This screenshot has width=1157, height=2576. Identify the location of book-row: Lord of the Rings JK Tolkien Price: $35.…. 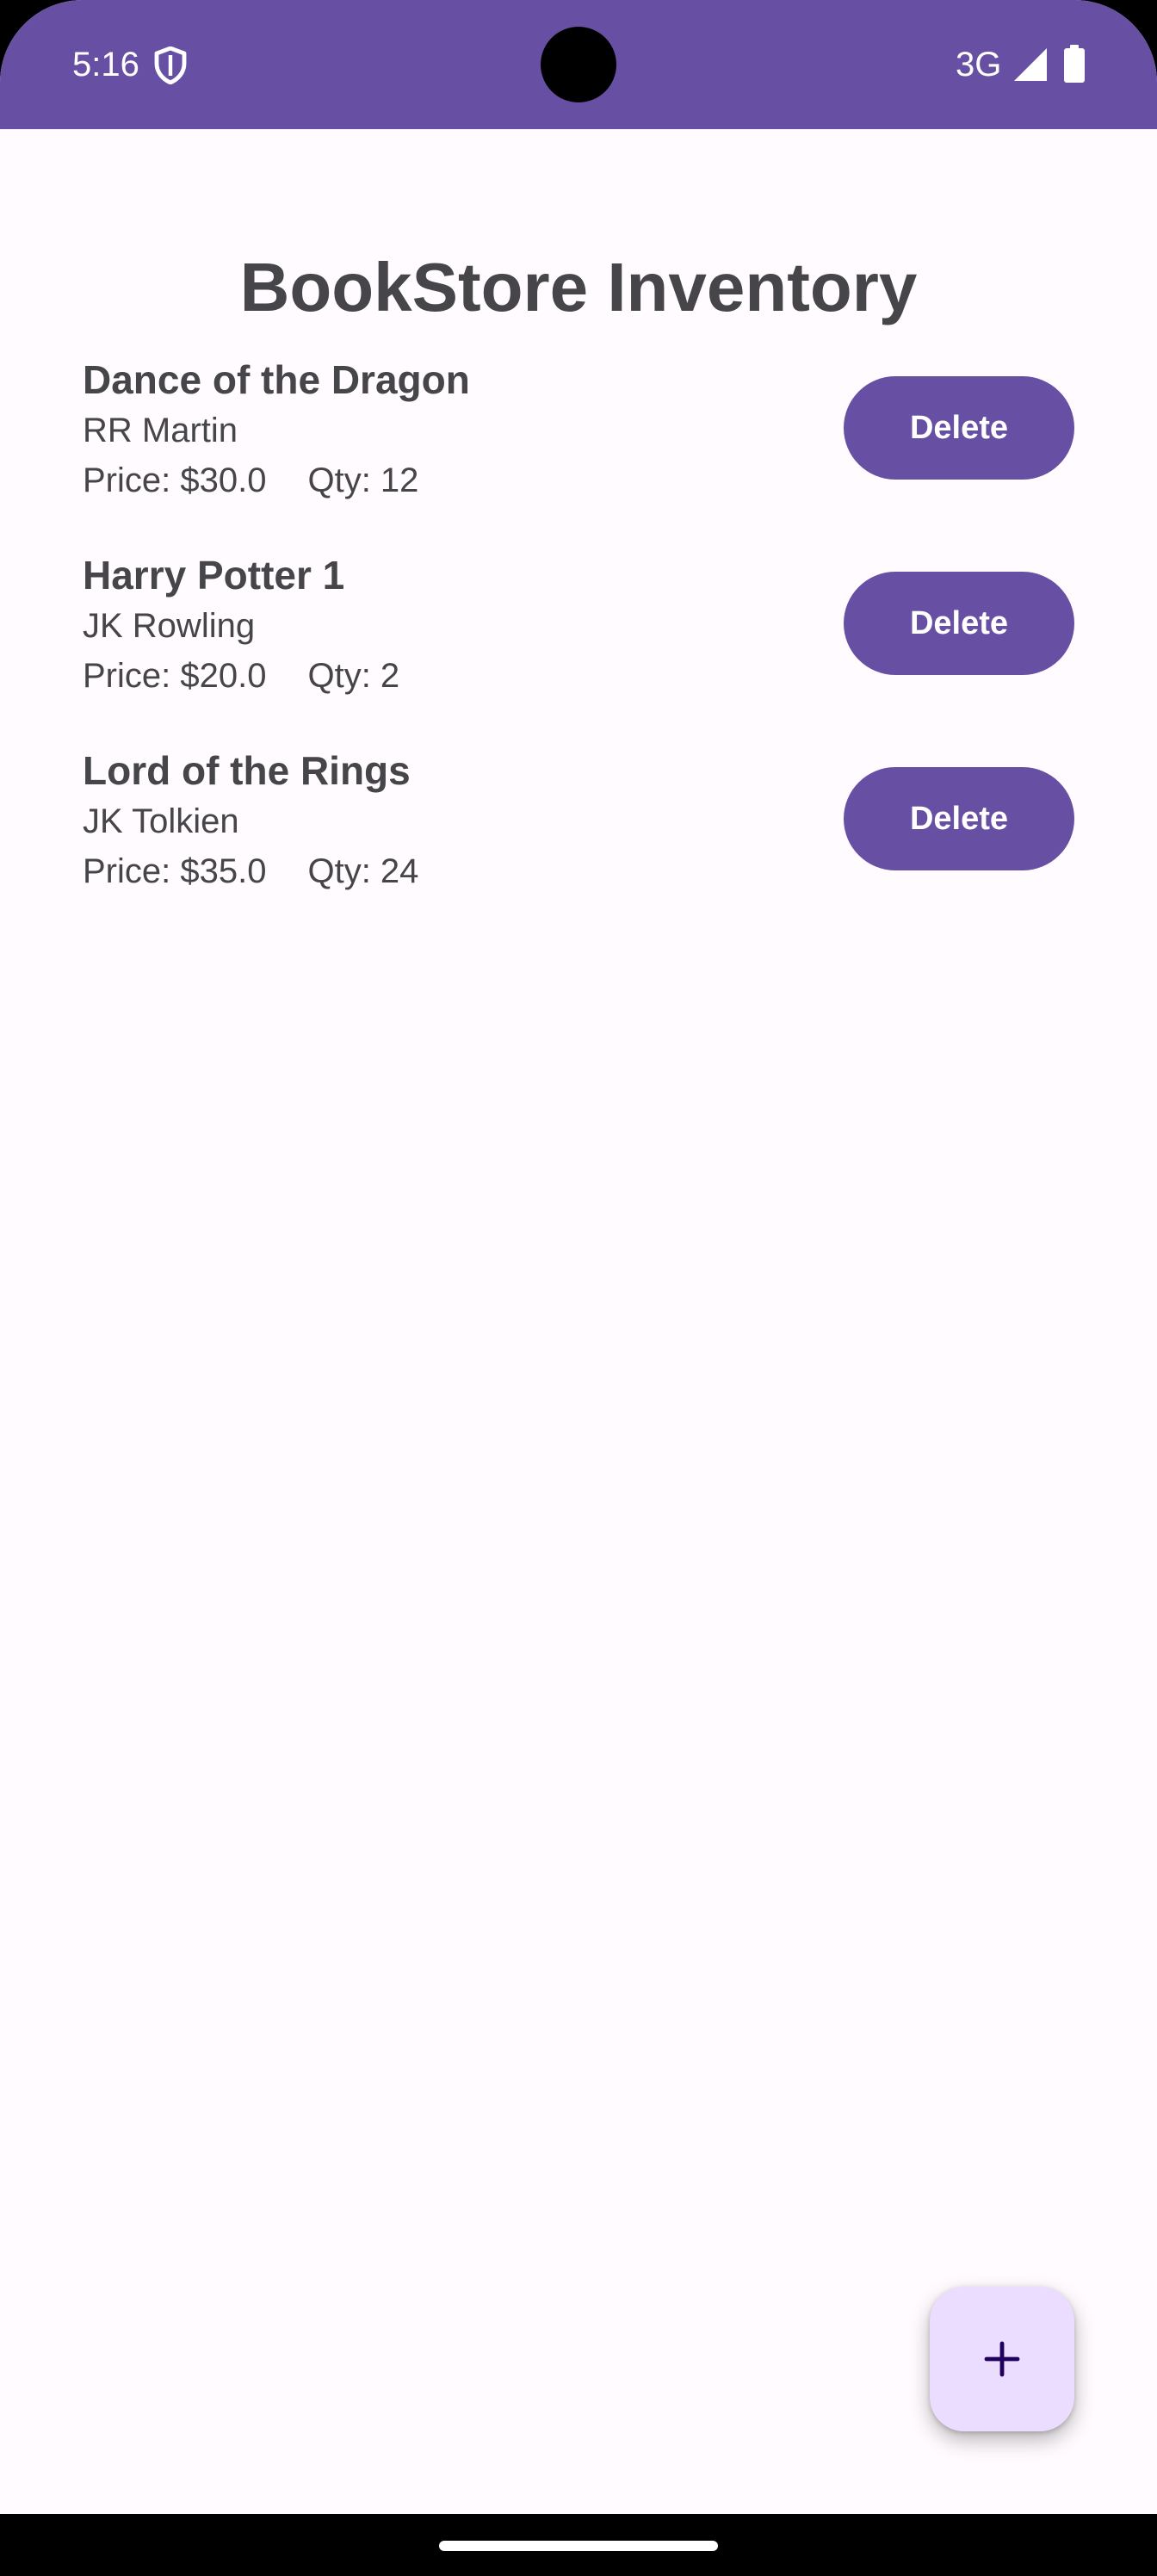
(579, 838).